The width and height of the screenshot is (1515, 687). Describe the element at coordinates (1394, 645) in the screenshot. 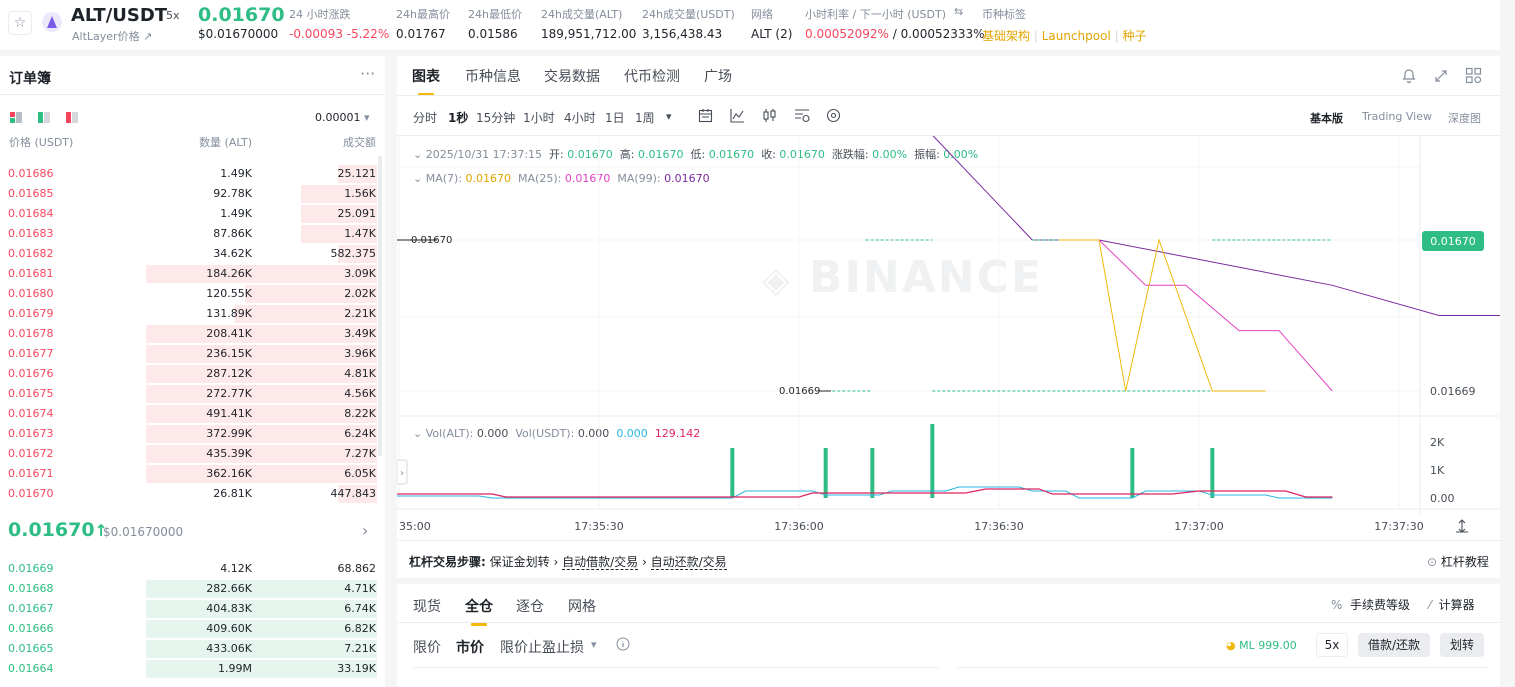

I see `borrow-repay-button: 借款/还款` at that location.